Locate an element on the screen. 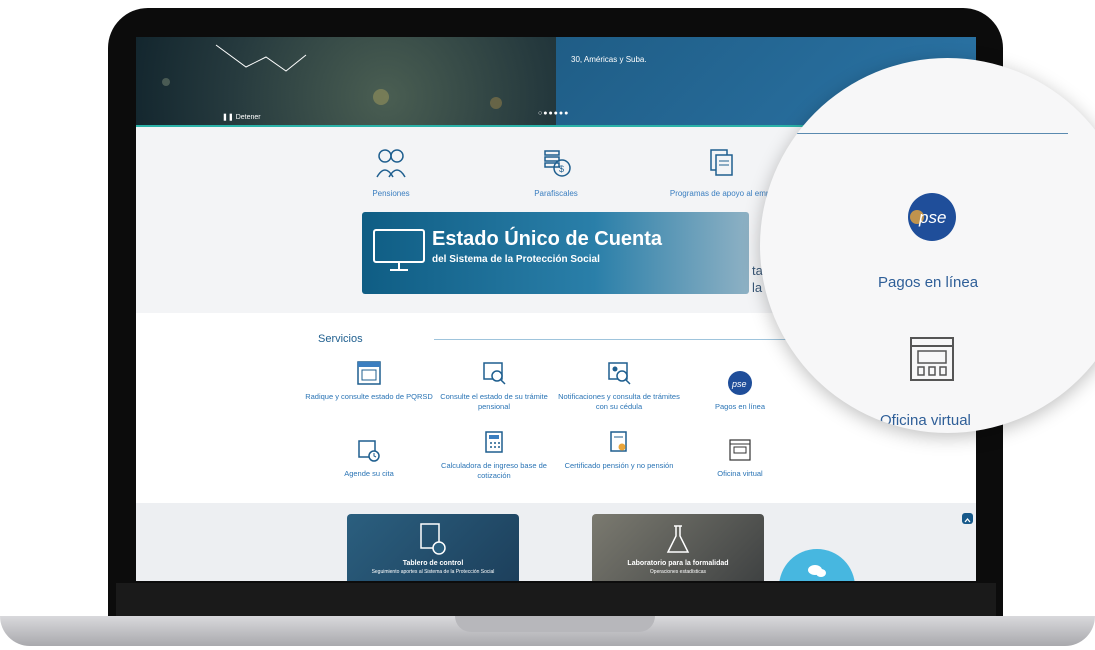 This screenshot has width=1095, height=650. service-pqrsd: Radique y consulte estado de PQRSD is located at coordinates (369, 381).